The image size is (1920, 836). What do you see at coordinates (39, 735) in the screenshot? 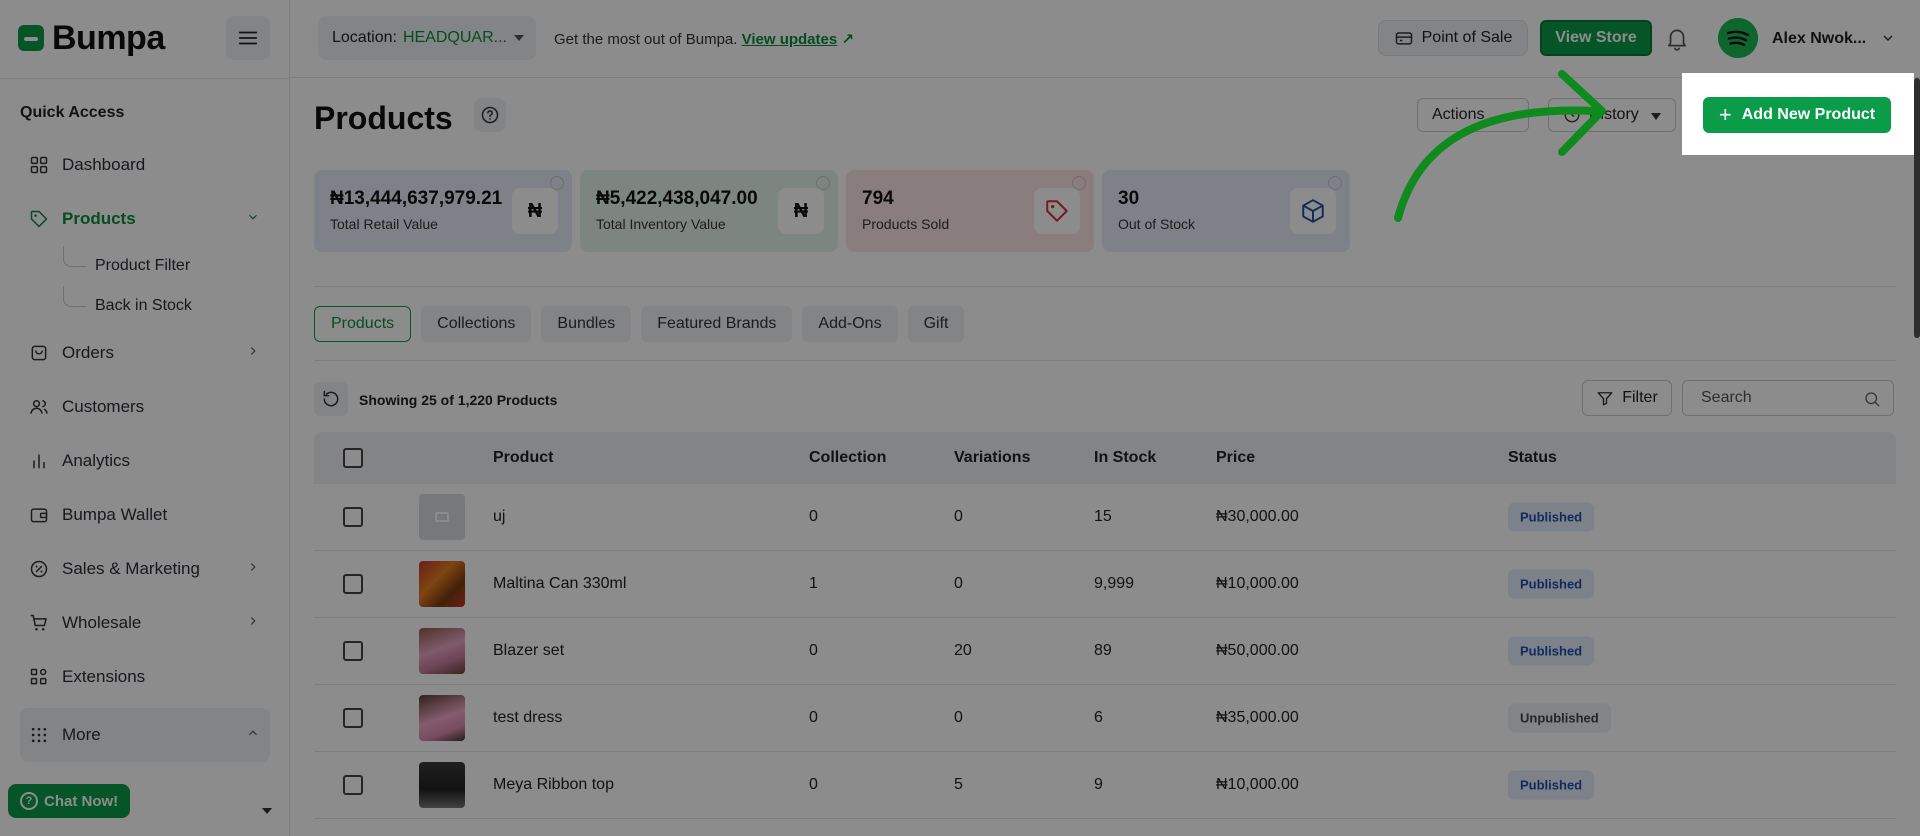
I see `dots-grid-icon` at bounding box center [39, 735].